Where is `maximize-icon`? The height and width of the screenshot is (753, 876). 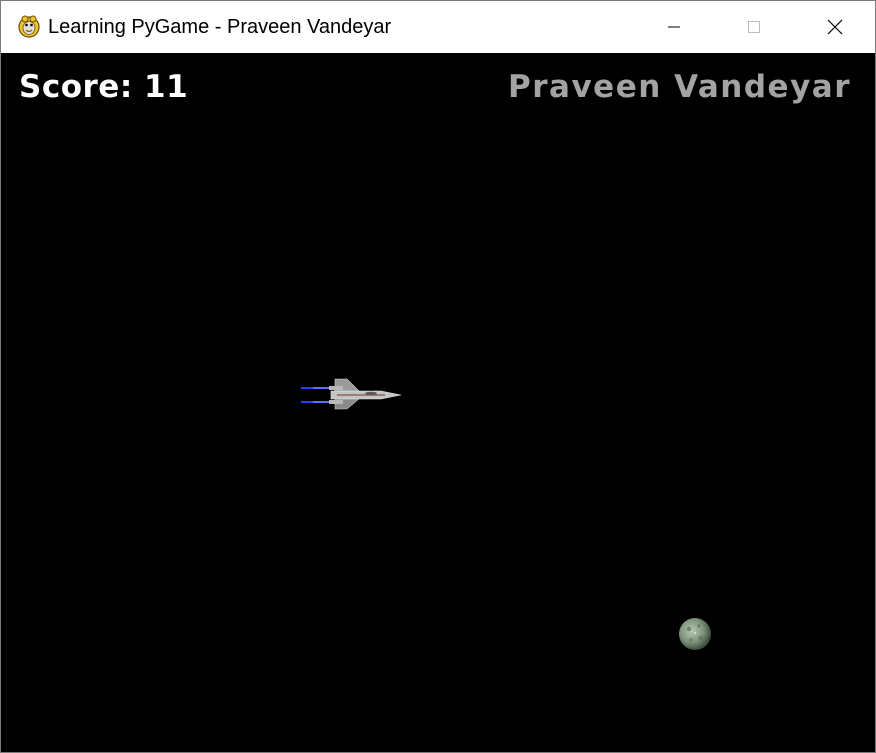
maximize-icon is located at coordinates (754, 27).